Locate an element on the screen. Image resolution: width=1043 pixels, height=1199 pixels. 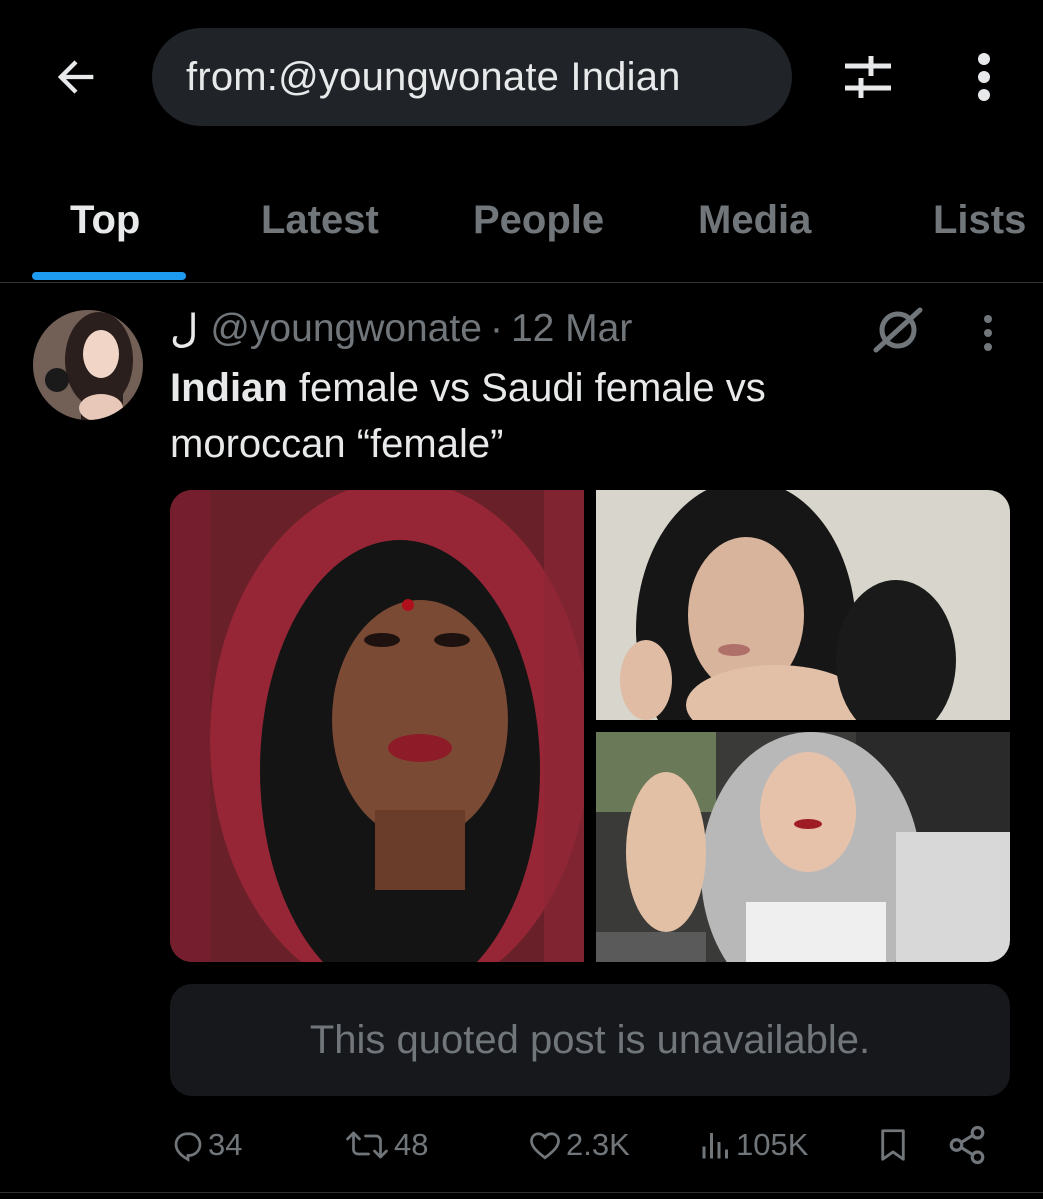
search-query: from:@youngwonate Indian is located at coordinates (433, 76).